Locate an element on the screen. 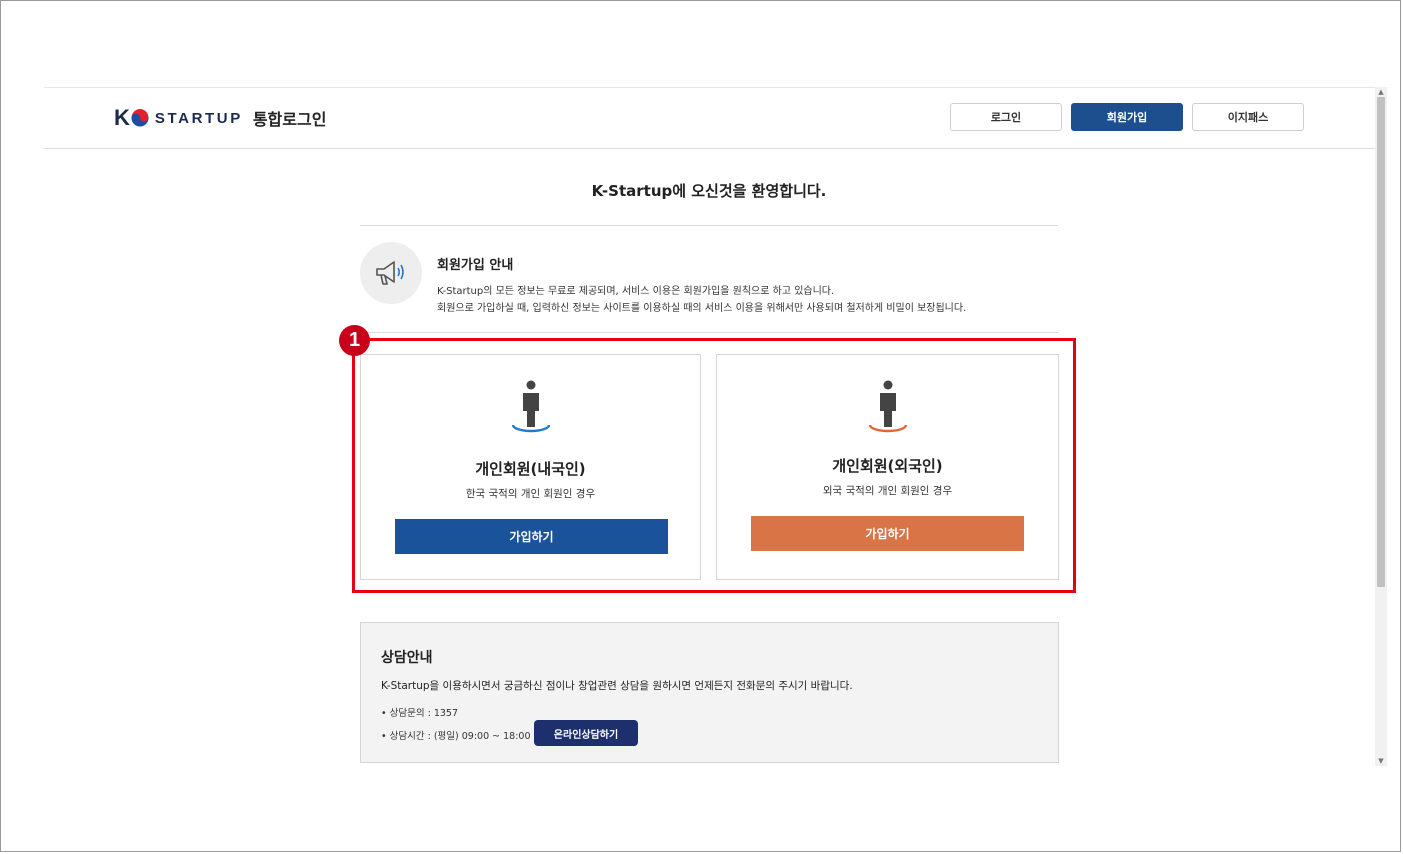  signup-button: 회원가입 is located at coordinates (1127, 117).